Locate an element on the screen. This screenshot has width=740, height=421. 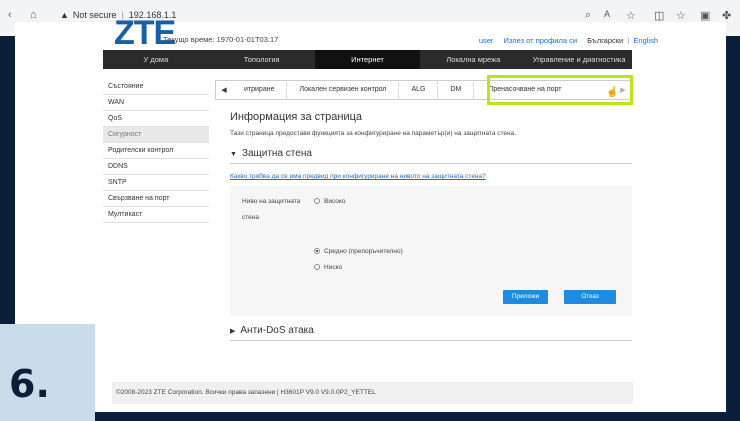
nav-lan: Локална мрежа is located at coordinates (473, 59).